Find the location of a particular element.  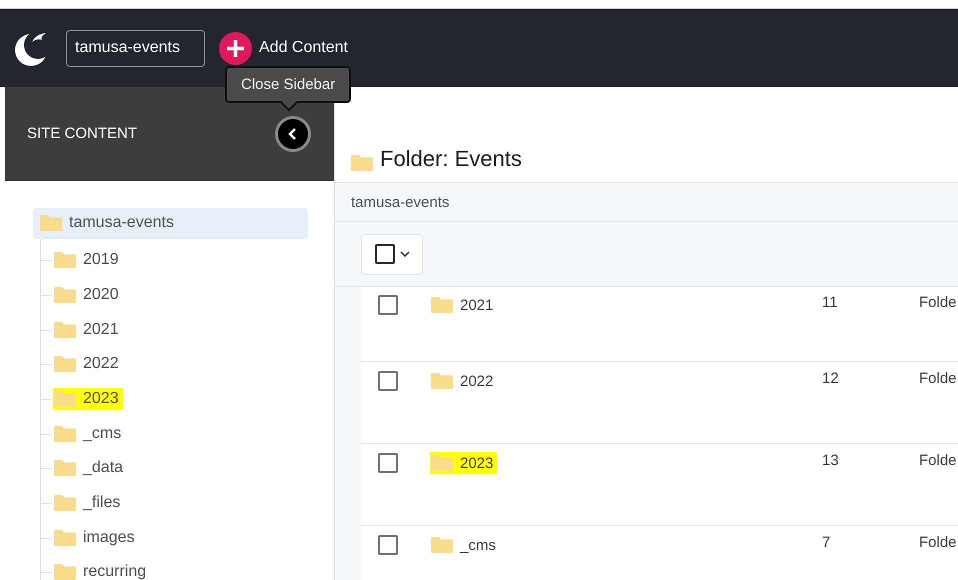

tree-item: 2022 is located at coordinates (88, 364).